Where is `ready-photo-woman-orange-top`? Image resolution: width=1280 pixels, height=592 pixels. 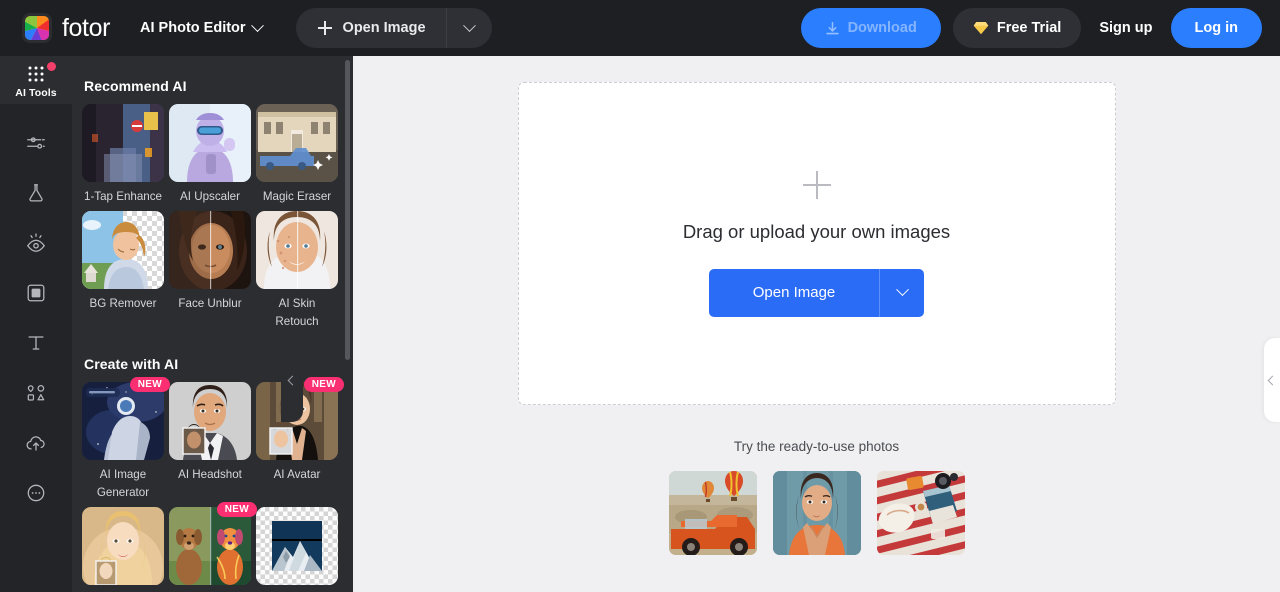 ready-photo-woman-orange-top is located at coordinates (816, 513).